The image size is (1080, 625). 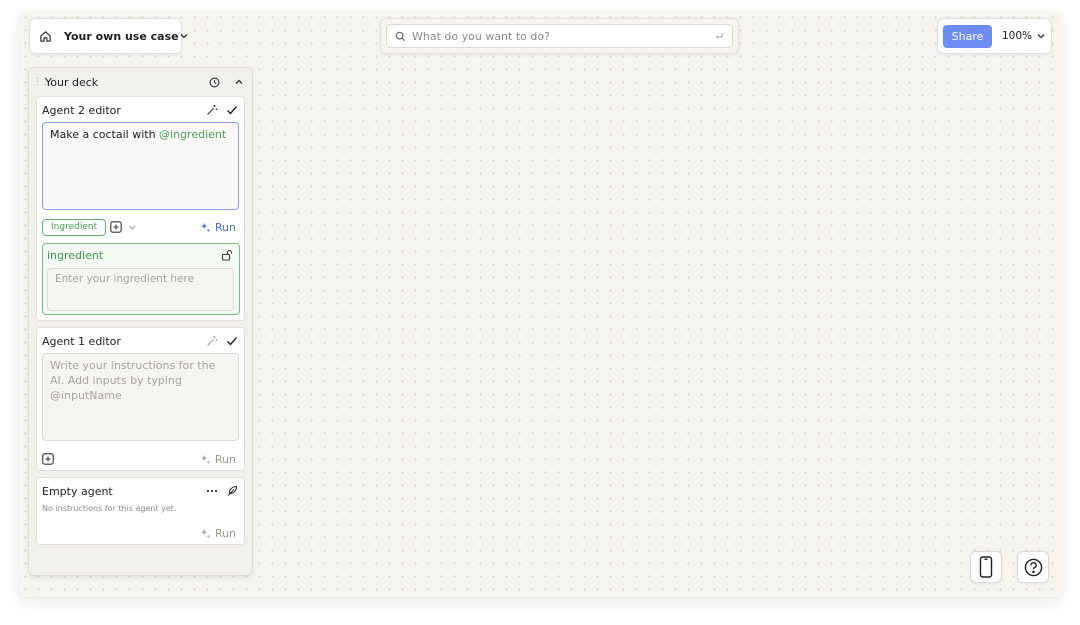 I want to click on unlock-icon, so click(x=227, y=255).